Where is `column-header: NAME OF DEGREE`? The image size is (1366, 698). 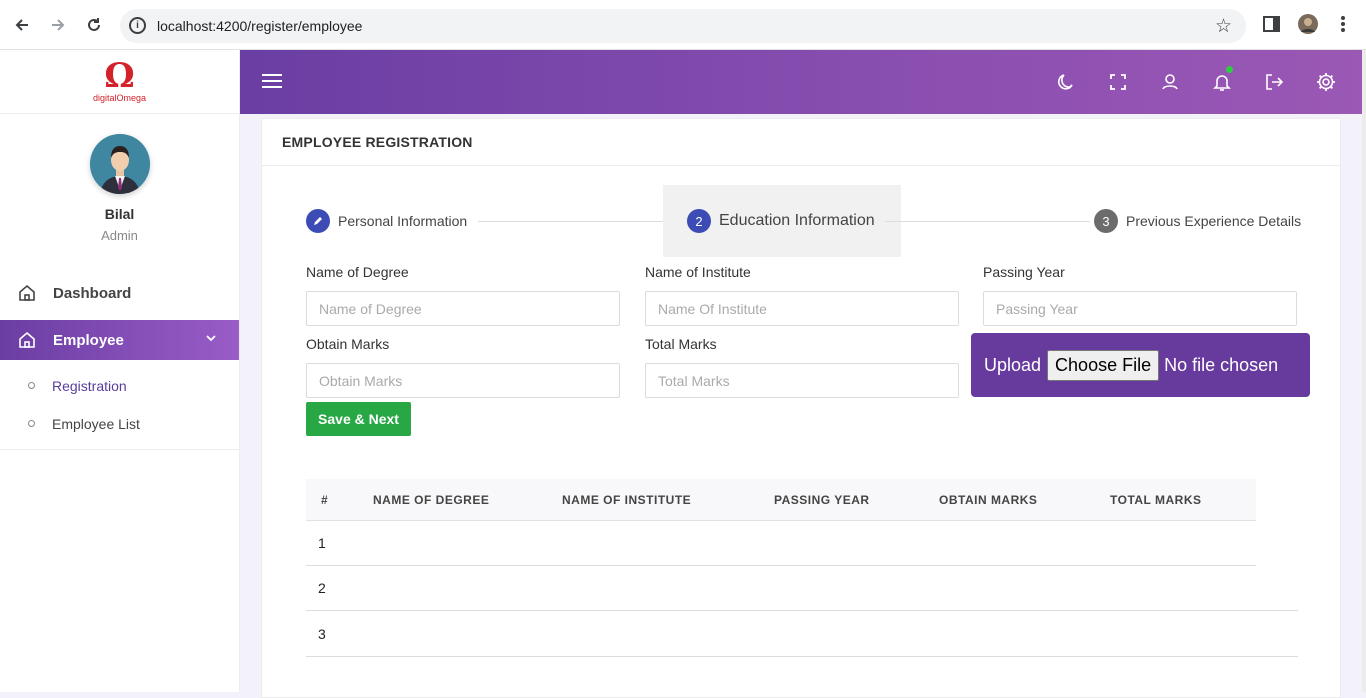 column-header: NAME OF DEGREE is located at coordinates (431, 500).